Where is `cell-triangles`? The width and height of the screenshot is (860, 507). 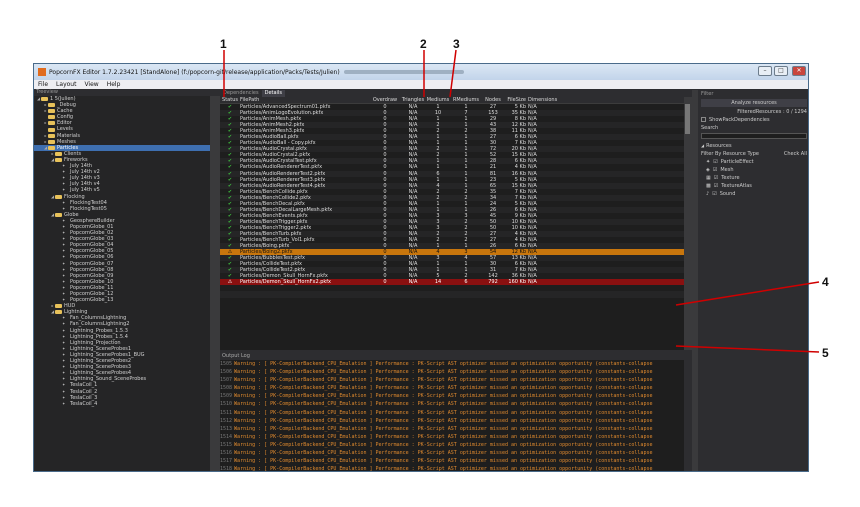
cell-triangles is located at coordinates (413, 294).